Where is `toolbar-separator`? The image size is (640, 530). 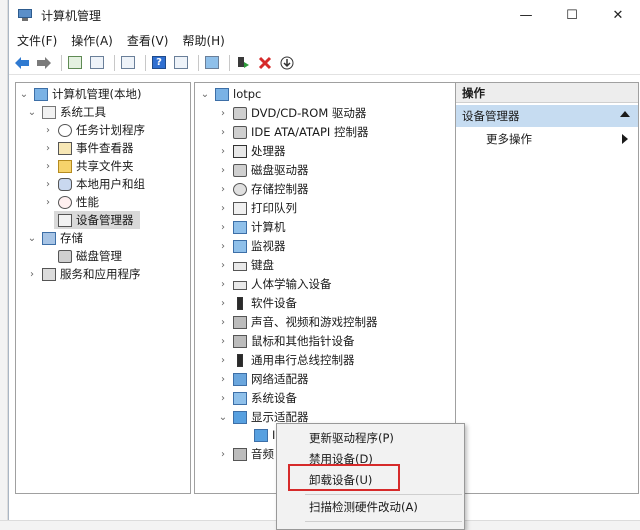
toolbar-separator is located at coordinates (114, 62).